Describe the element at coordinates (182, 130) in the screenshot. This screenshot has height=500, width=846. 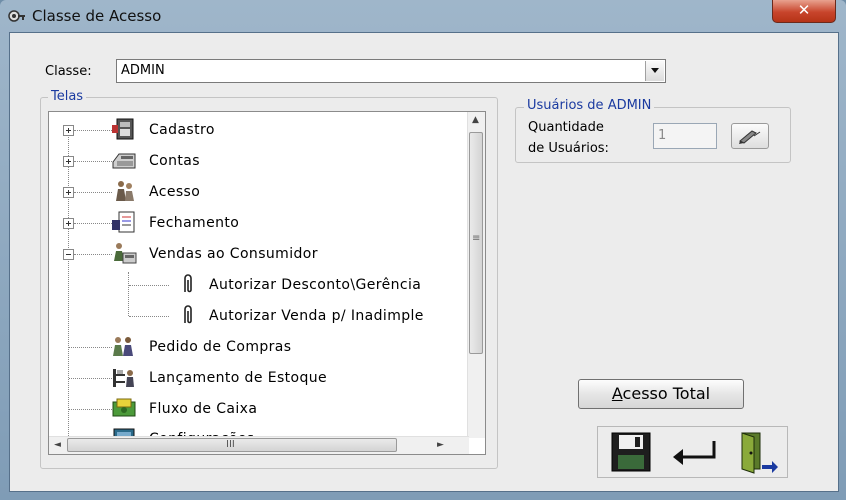
I see `tree-label: Cadastro` at that location.